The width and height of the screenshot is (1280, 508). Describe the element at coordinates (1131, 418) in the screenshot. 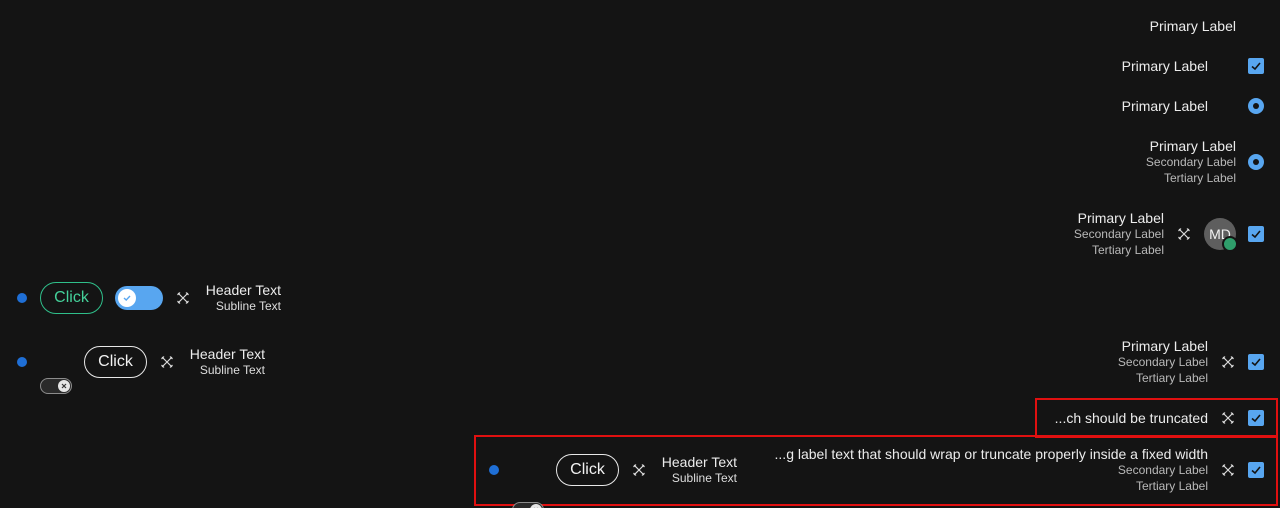

I see `primary-label: ...ch should be truncated` at that location.